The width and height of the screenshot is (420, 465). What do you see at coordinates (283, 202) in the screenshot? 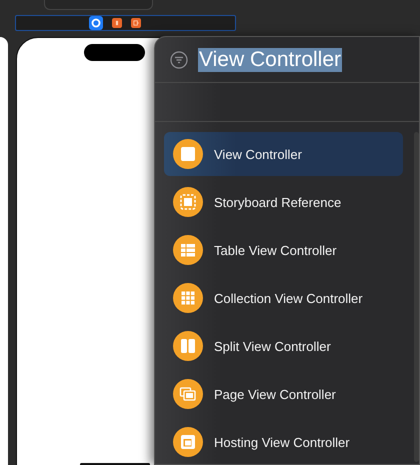
I see `library-item: Storyboard Reference` at bounding box center [283, 202].